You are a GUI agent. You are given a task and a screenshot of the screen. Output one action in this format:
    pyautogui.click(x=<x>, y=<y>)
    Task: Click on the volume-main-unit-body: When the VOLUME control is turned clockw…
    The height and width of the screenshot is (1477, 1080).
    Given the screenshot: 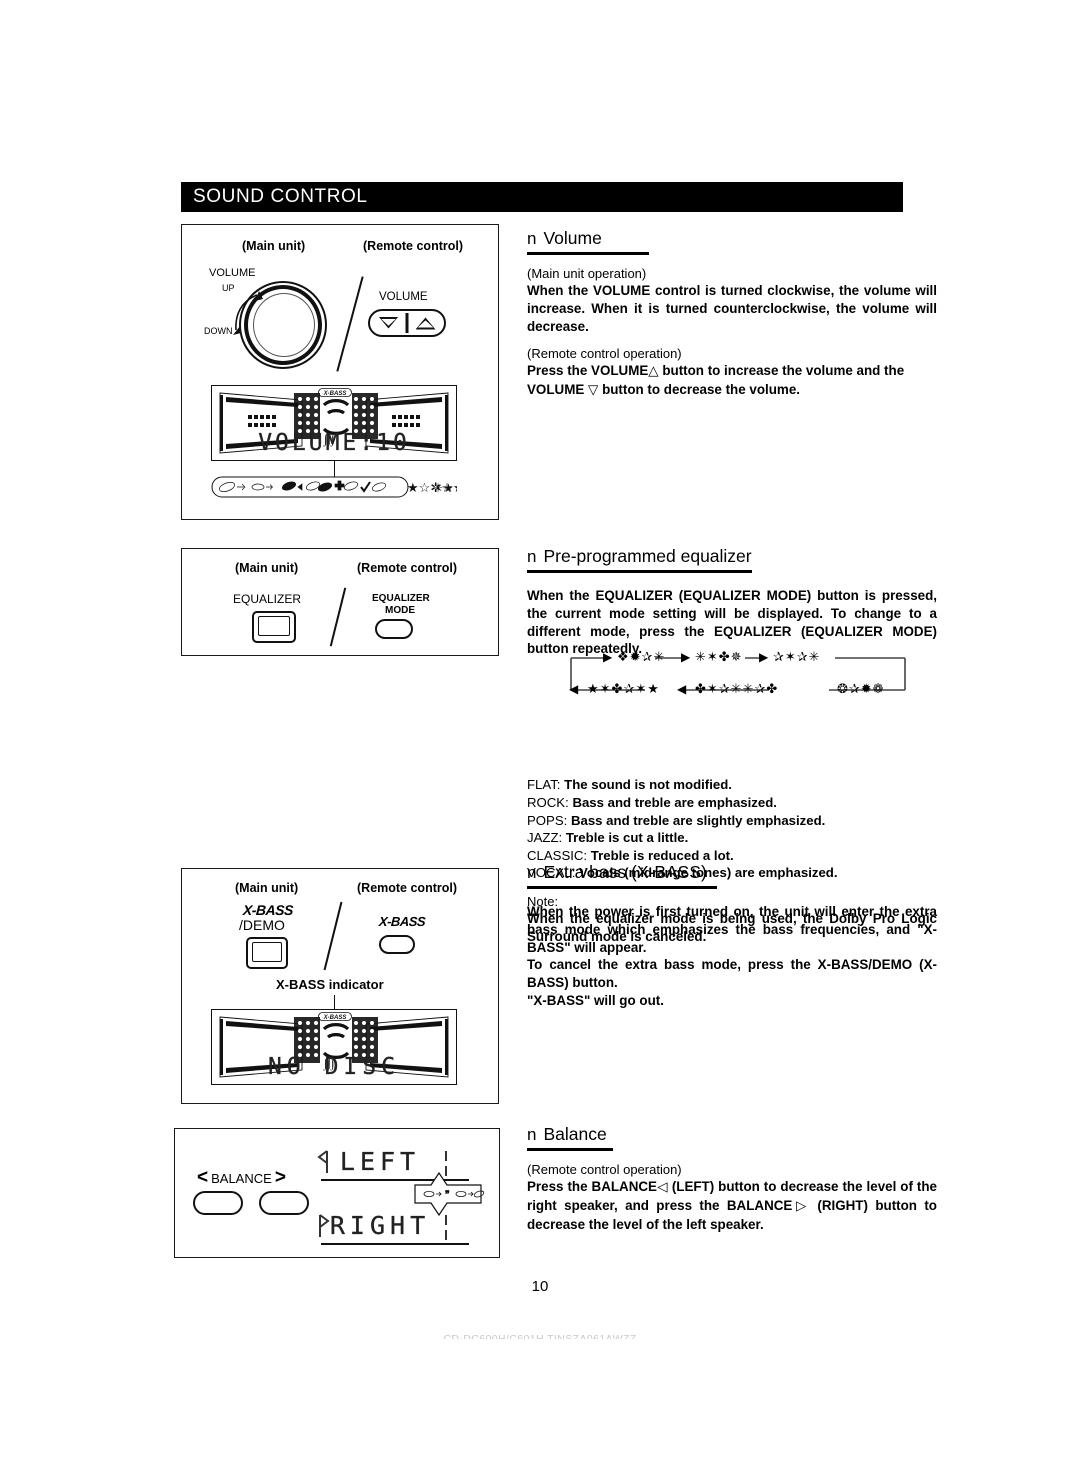 What is the action you would take?
    pyautogui.click(x=732, y=308)
    